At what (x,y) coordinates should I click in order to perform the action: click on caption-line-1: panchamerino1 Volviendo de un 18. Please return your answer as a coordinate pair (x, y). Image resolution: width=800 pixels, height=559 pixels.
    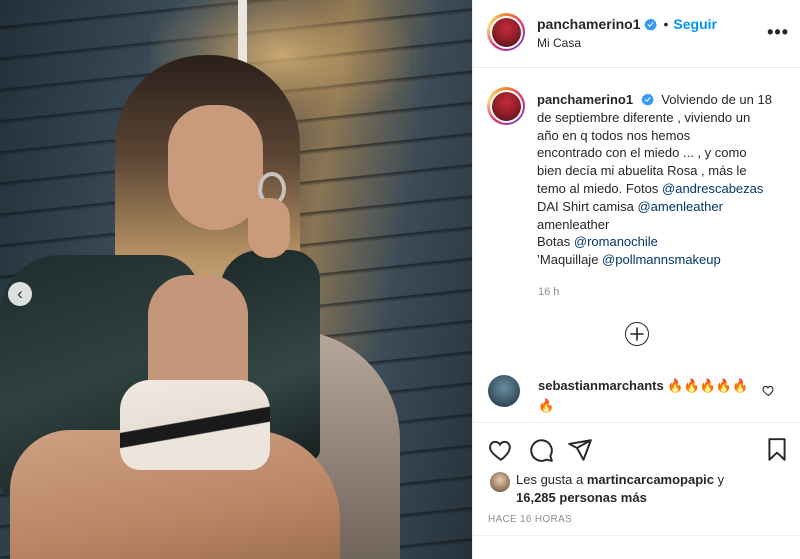
    Looking at the image, I should click on (662, 100).